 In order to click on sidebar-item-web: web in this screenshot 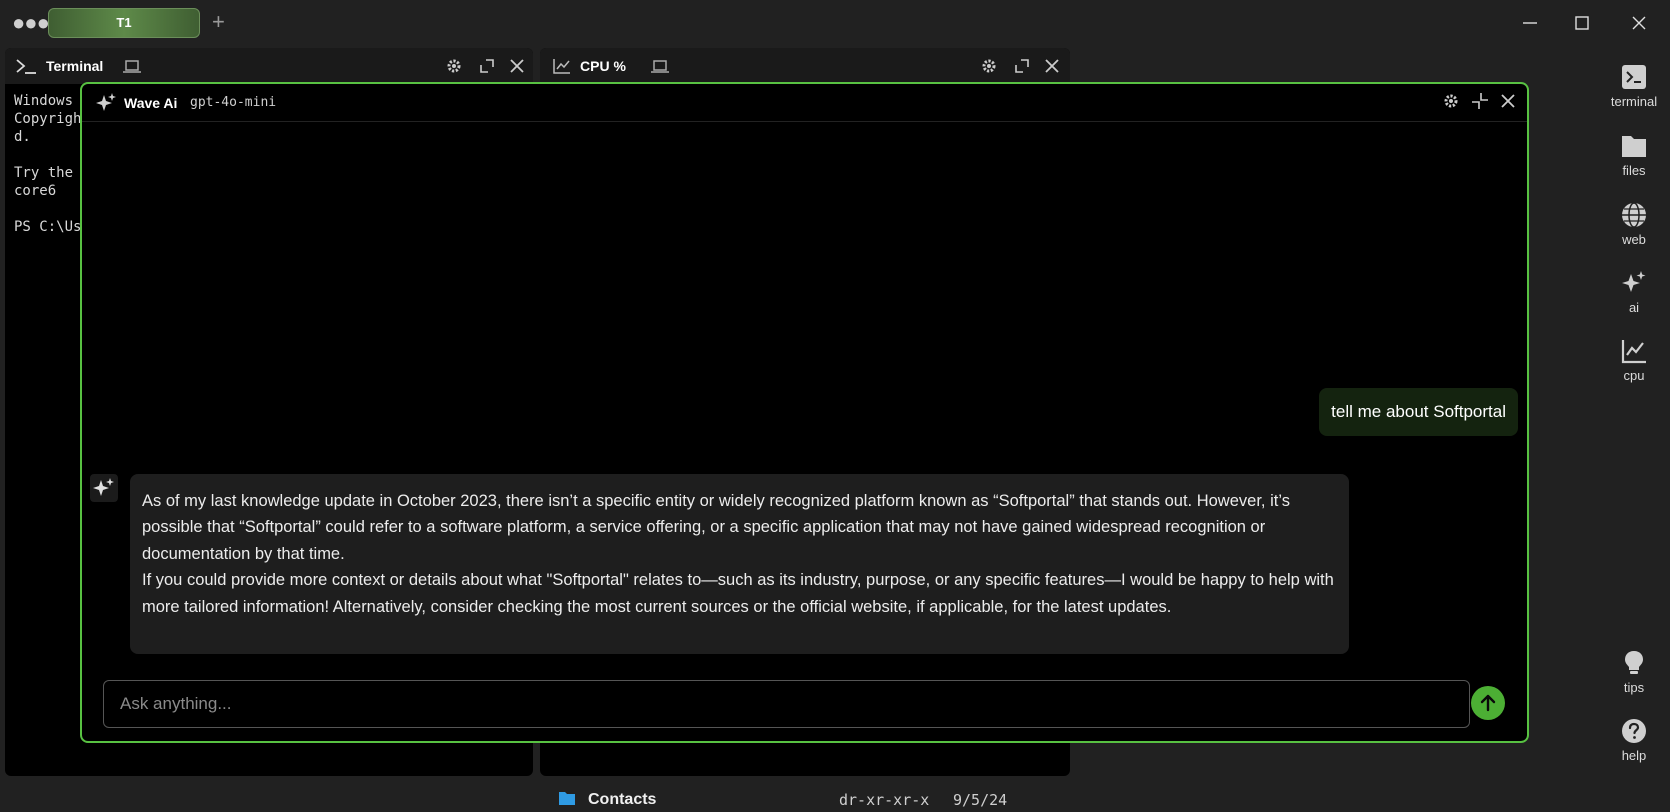, I will do `click(1634, 222)`.